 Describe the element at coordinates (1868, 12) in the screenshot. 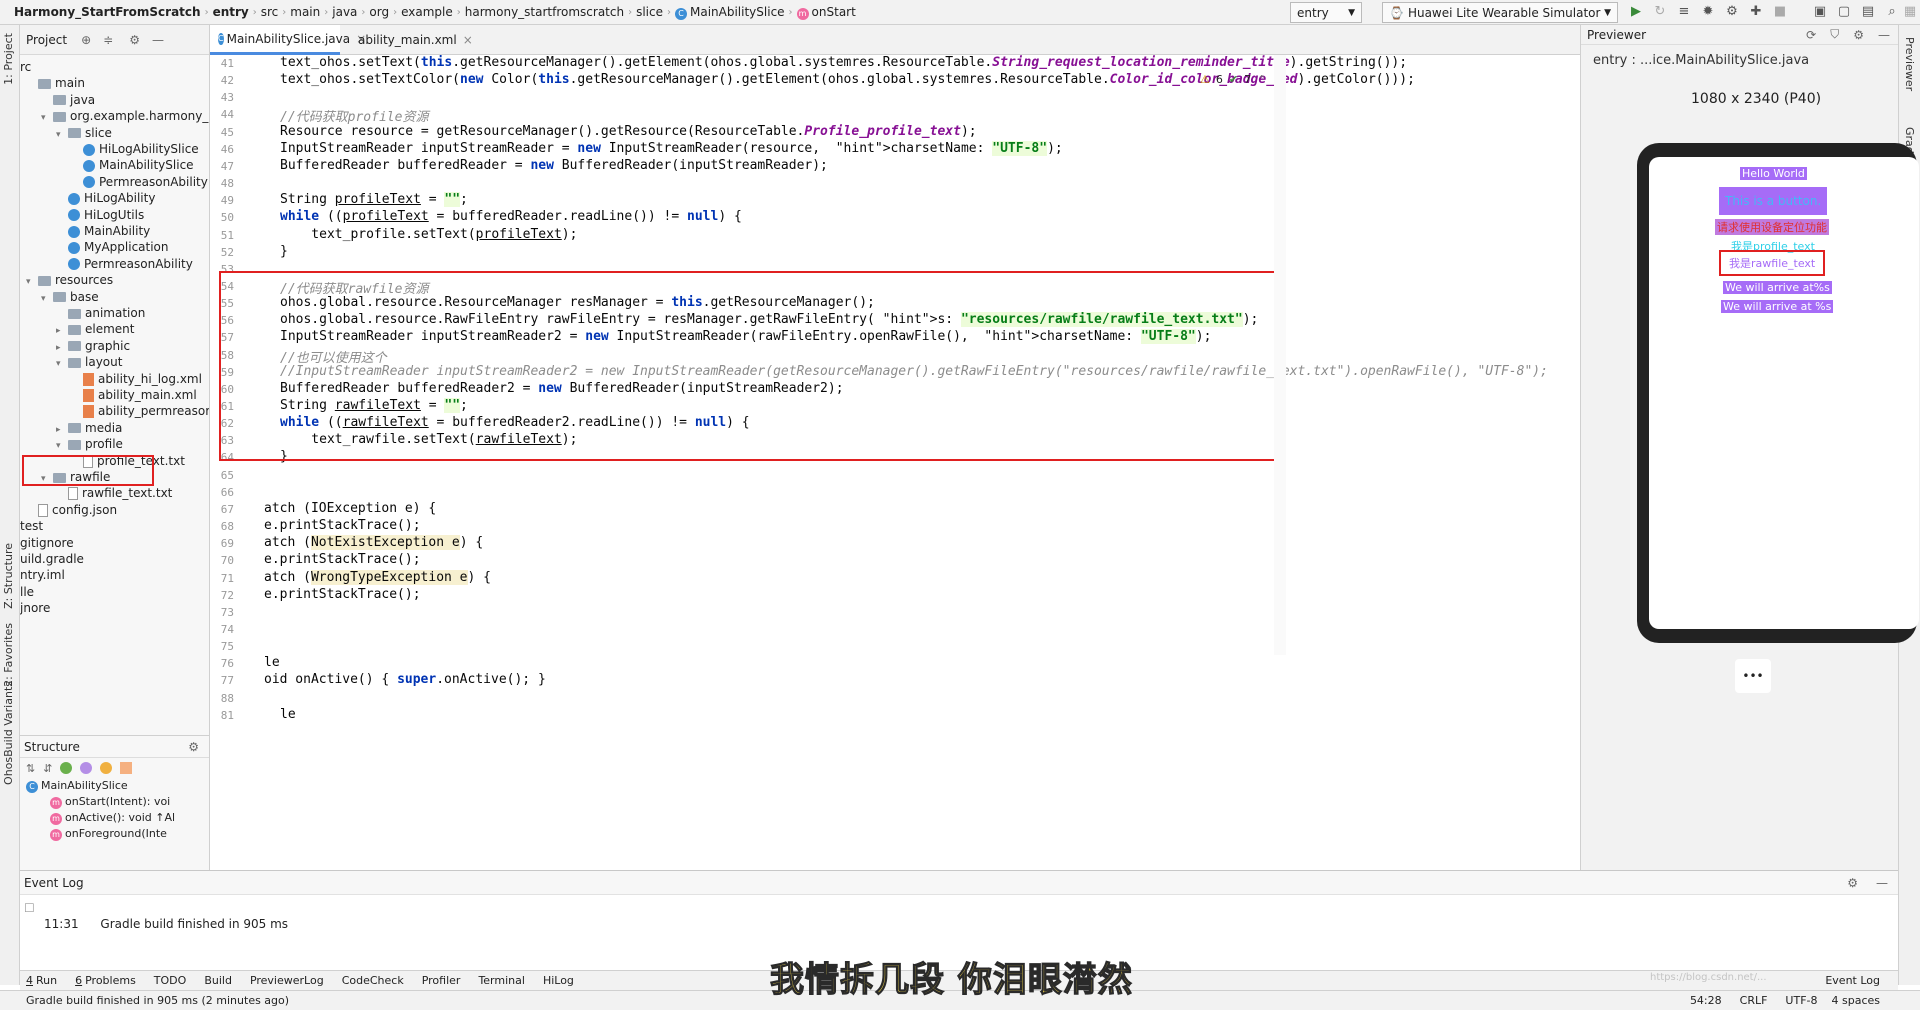

I see `sdk-icon: ▤` at that location.